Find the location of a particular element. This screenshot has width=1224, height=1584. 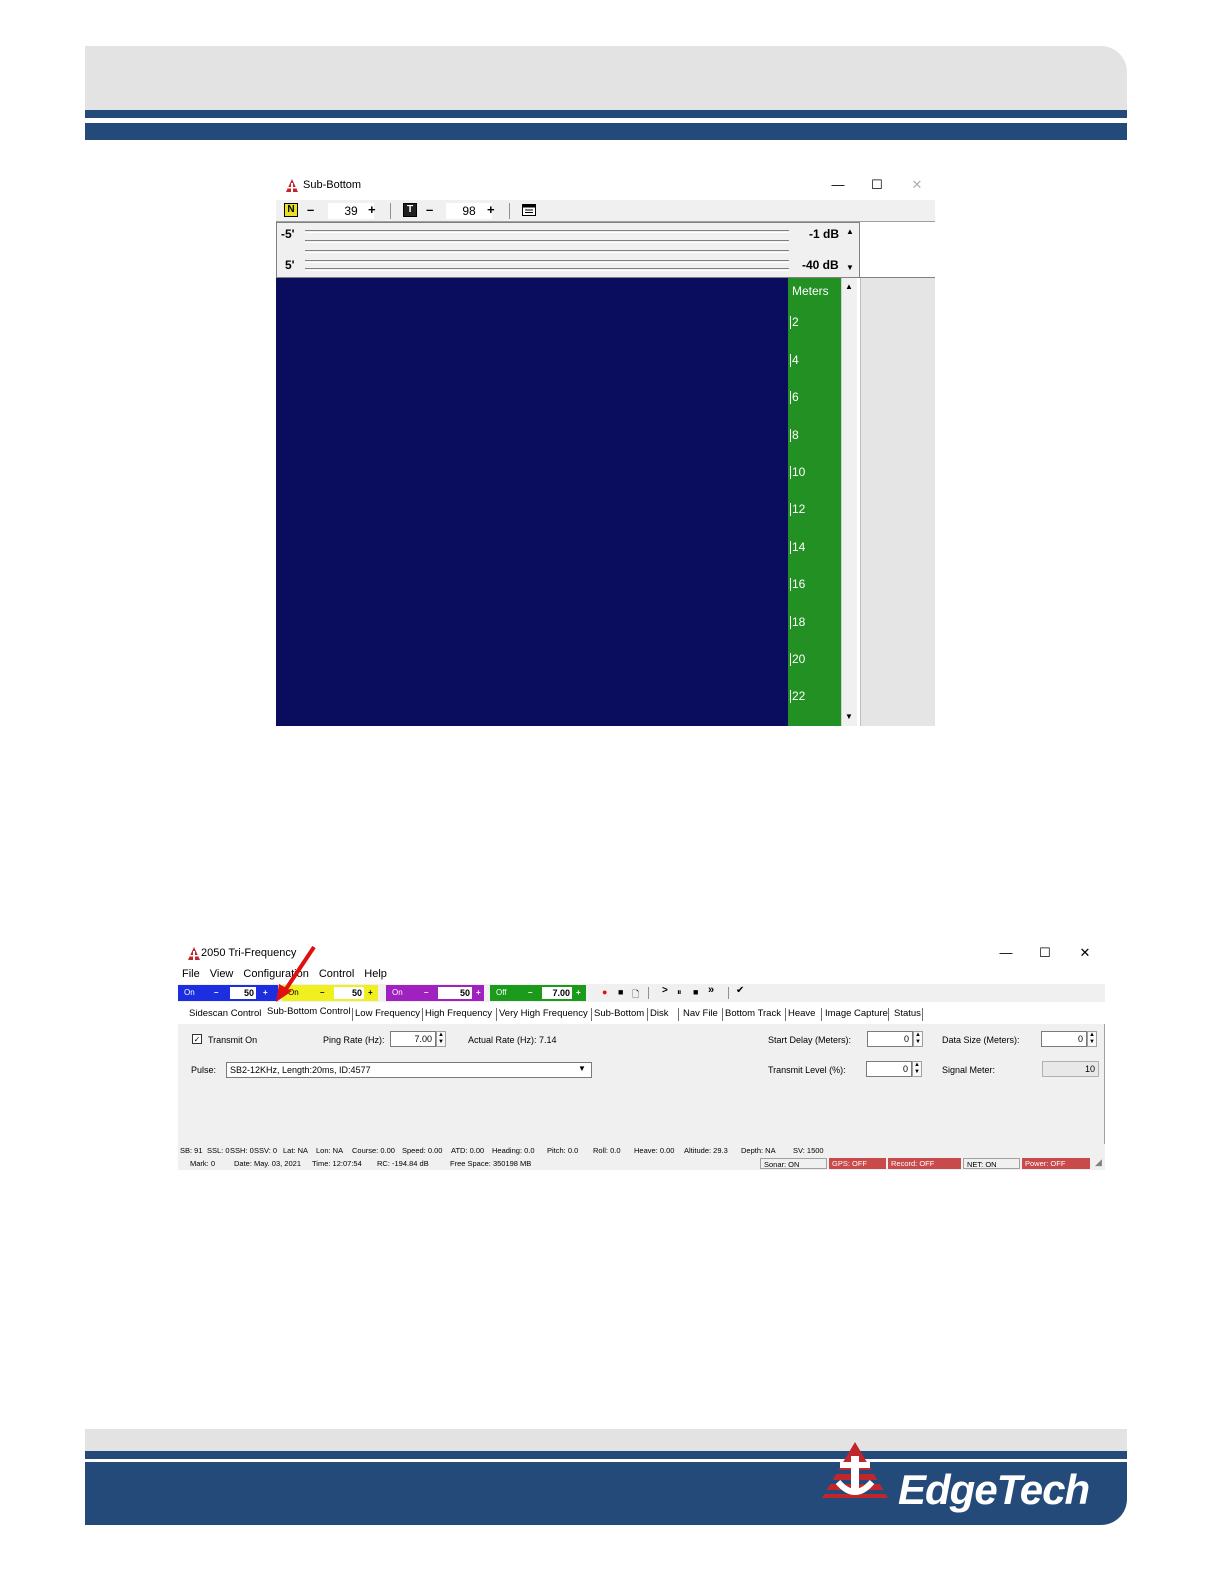

app-logo-icon is located at coordinates (292, 185).